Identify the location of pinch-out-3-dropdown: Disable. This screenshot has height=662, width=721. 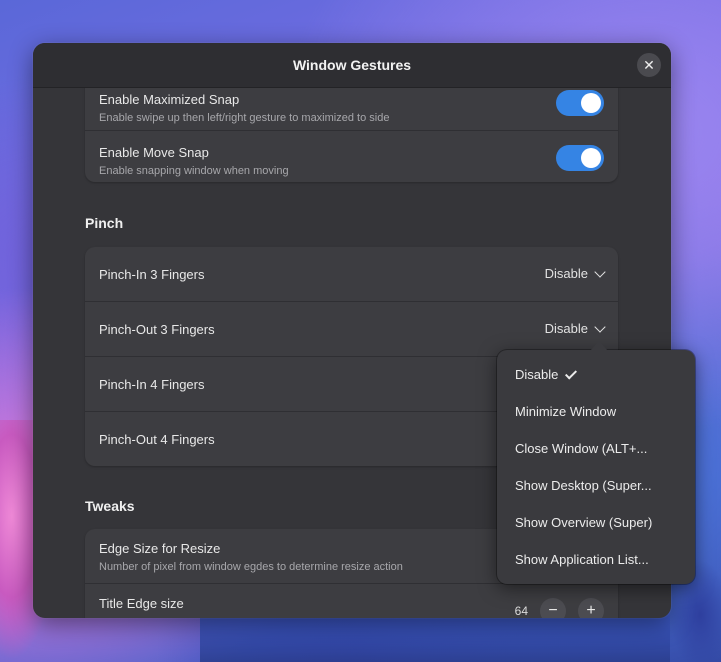
(575, 328).